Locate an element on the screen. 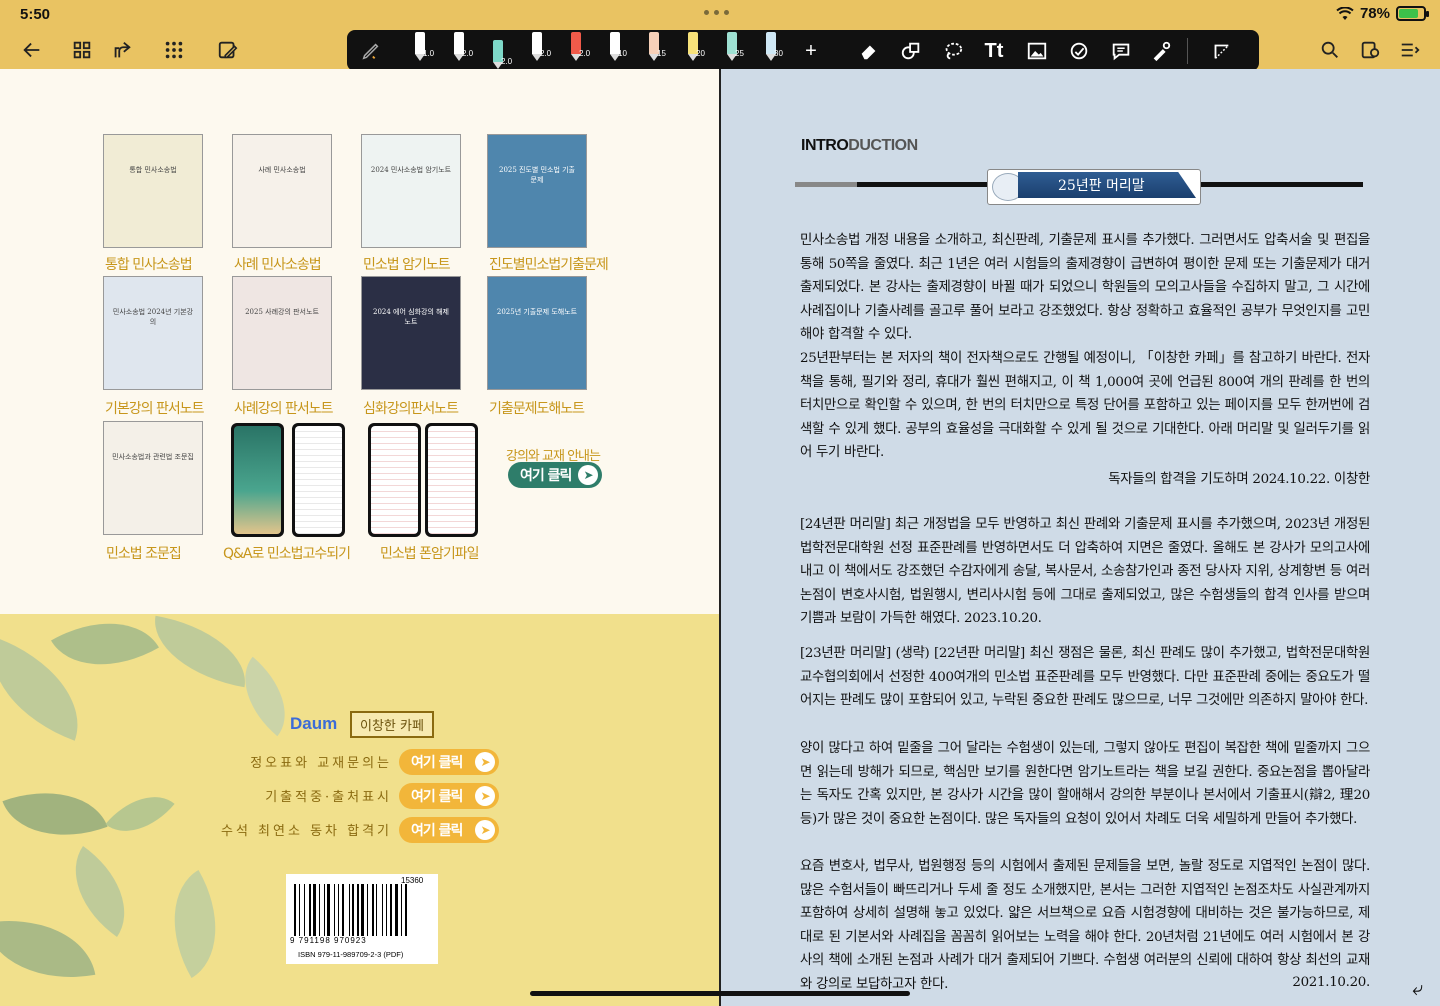 Image resolution: width=1440 pixels, height=1006 pixels. book-title: 2025 진도별 민소법 기출문제 is located at coordinates (536, 175).